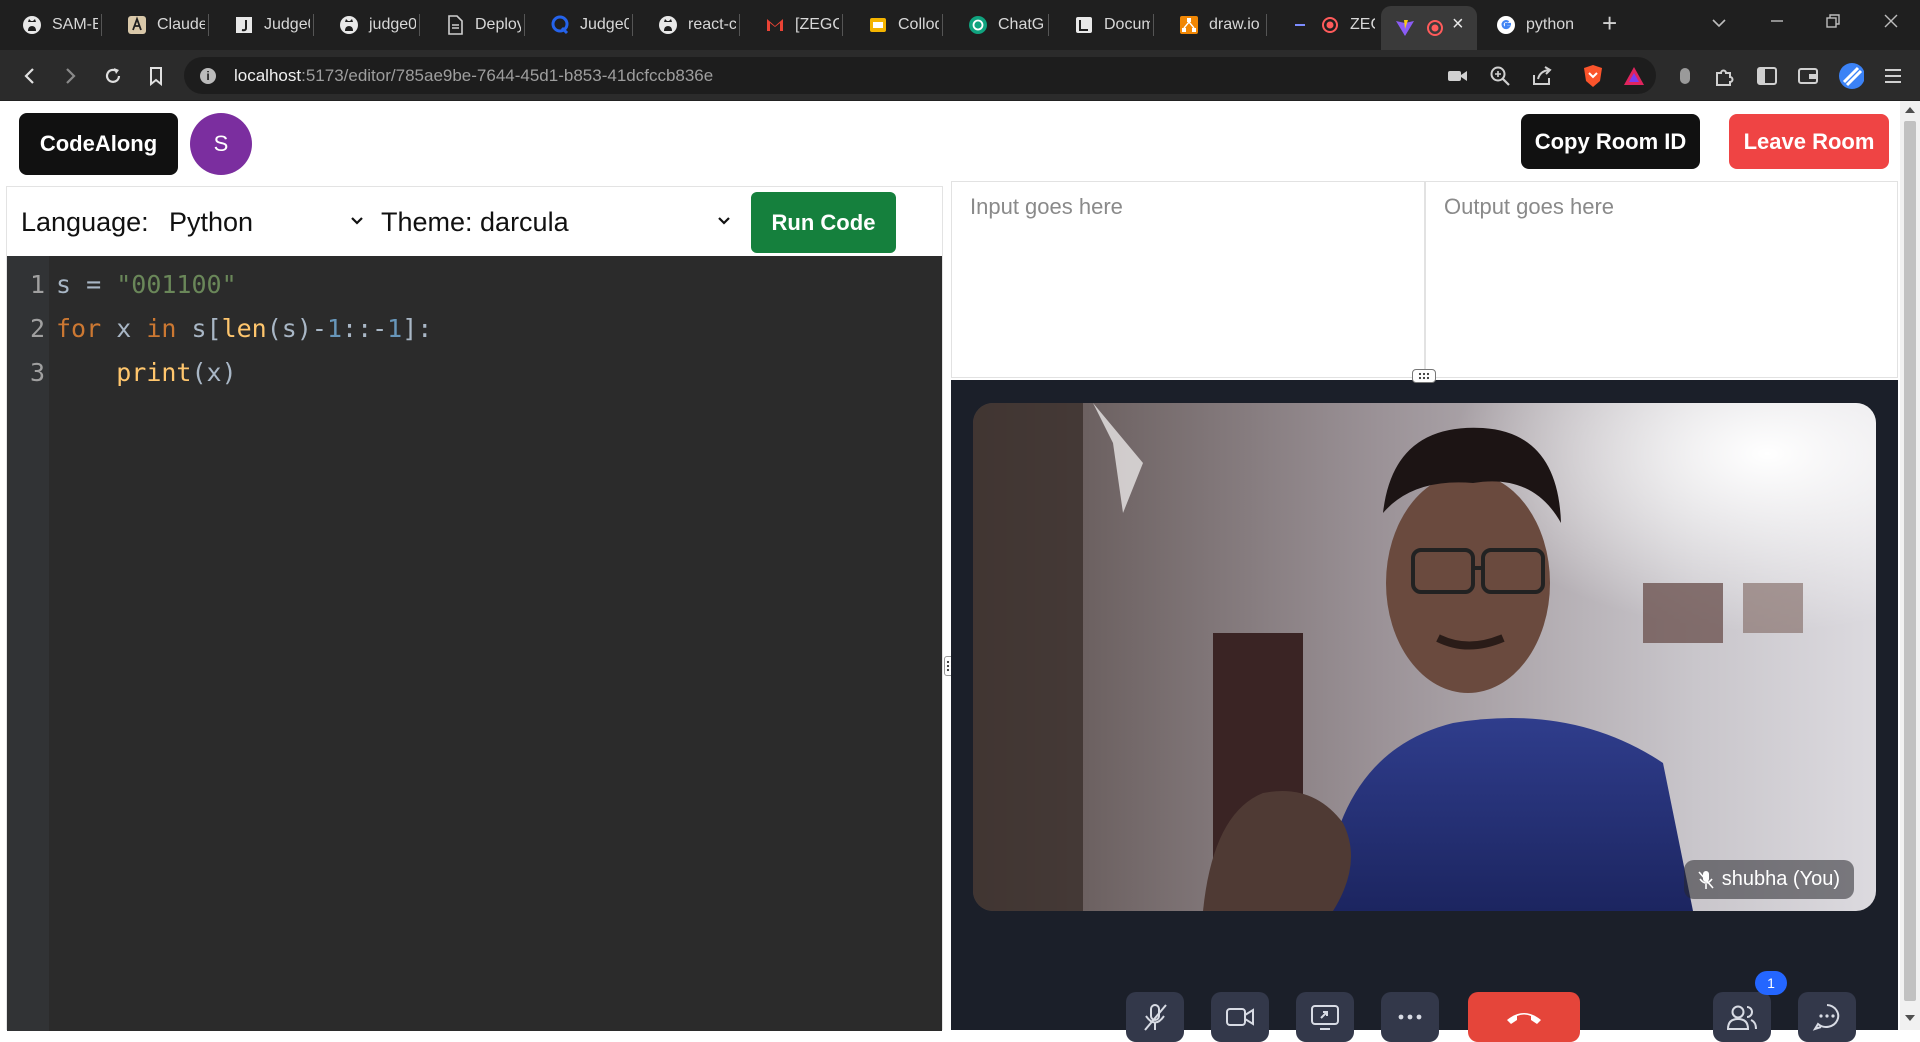 This screenshot has height=1042, width=1920. I want to click on bookmark-button, so click(156, 76).